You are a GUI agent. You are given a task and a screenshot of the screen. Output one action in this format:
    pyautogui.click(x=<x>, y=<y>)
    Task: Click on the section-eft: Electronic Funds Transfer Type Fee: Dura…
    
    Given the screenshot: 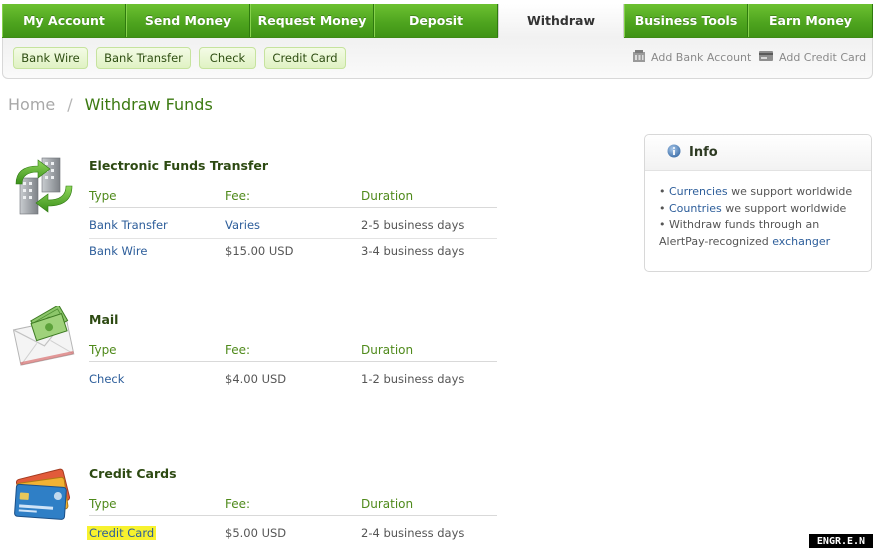 What is the action you would take?
    pyautogui.click(x=250, y=215)
    